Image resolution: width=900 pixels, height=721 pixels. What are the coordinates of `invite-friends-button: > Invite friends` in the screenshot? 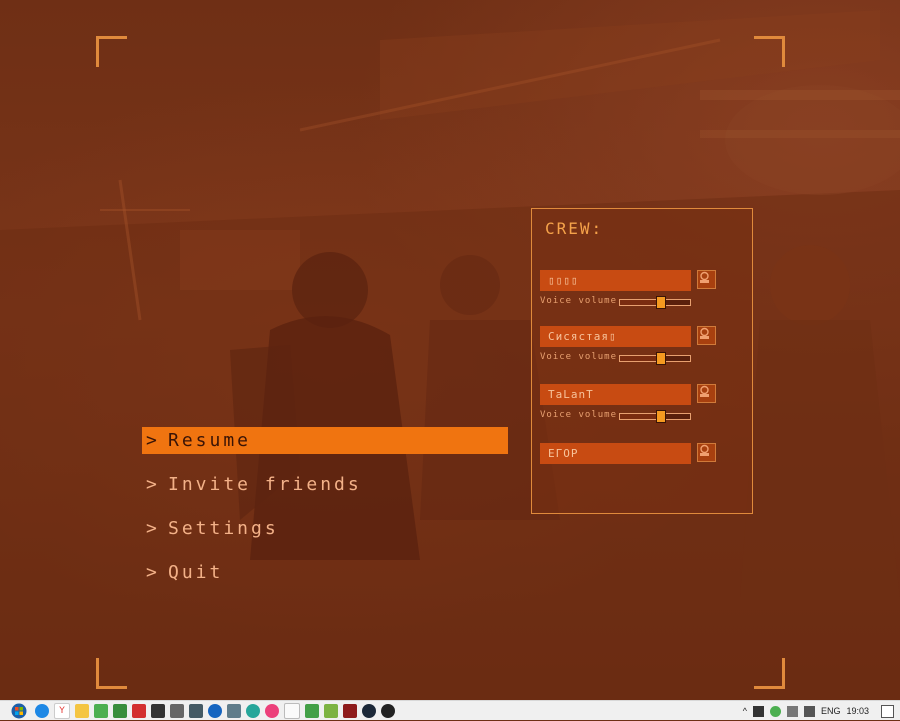 It's located at (325, 484).